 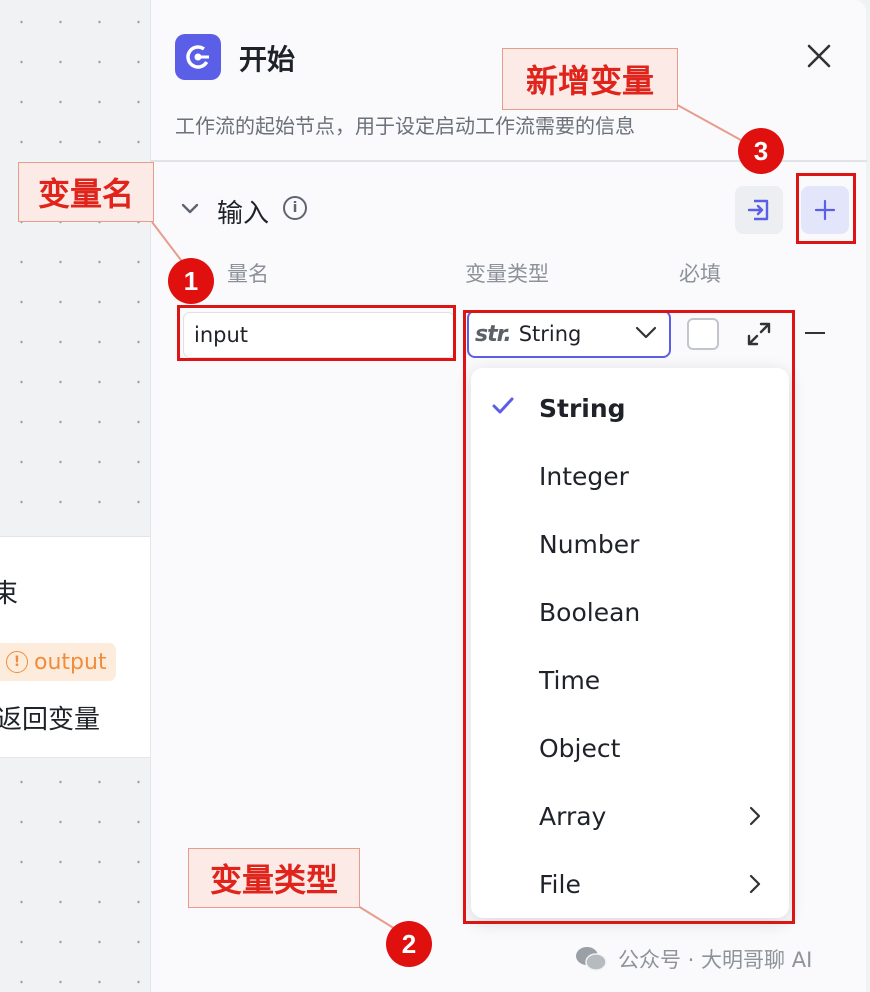 I want to click on node-description: 返回变量, so click(x=50, y=720).